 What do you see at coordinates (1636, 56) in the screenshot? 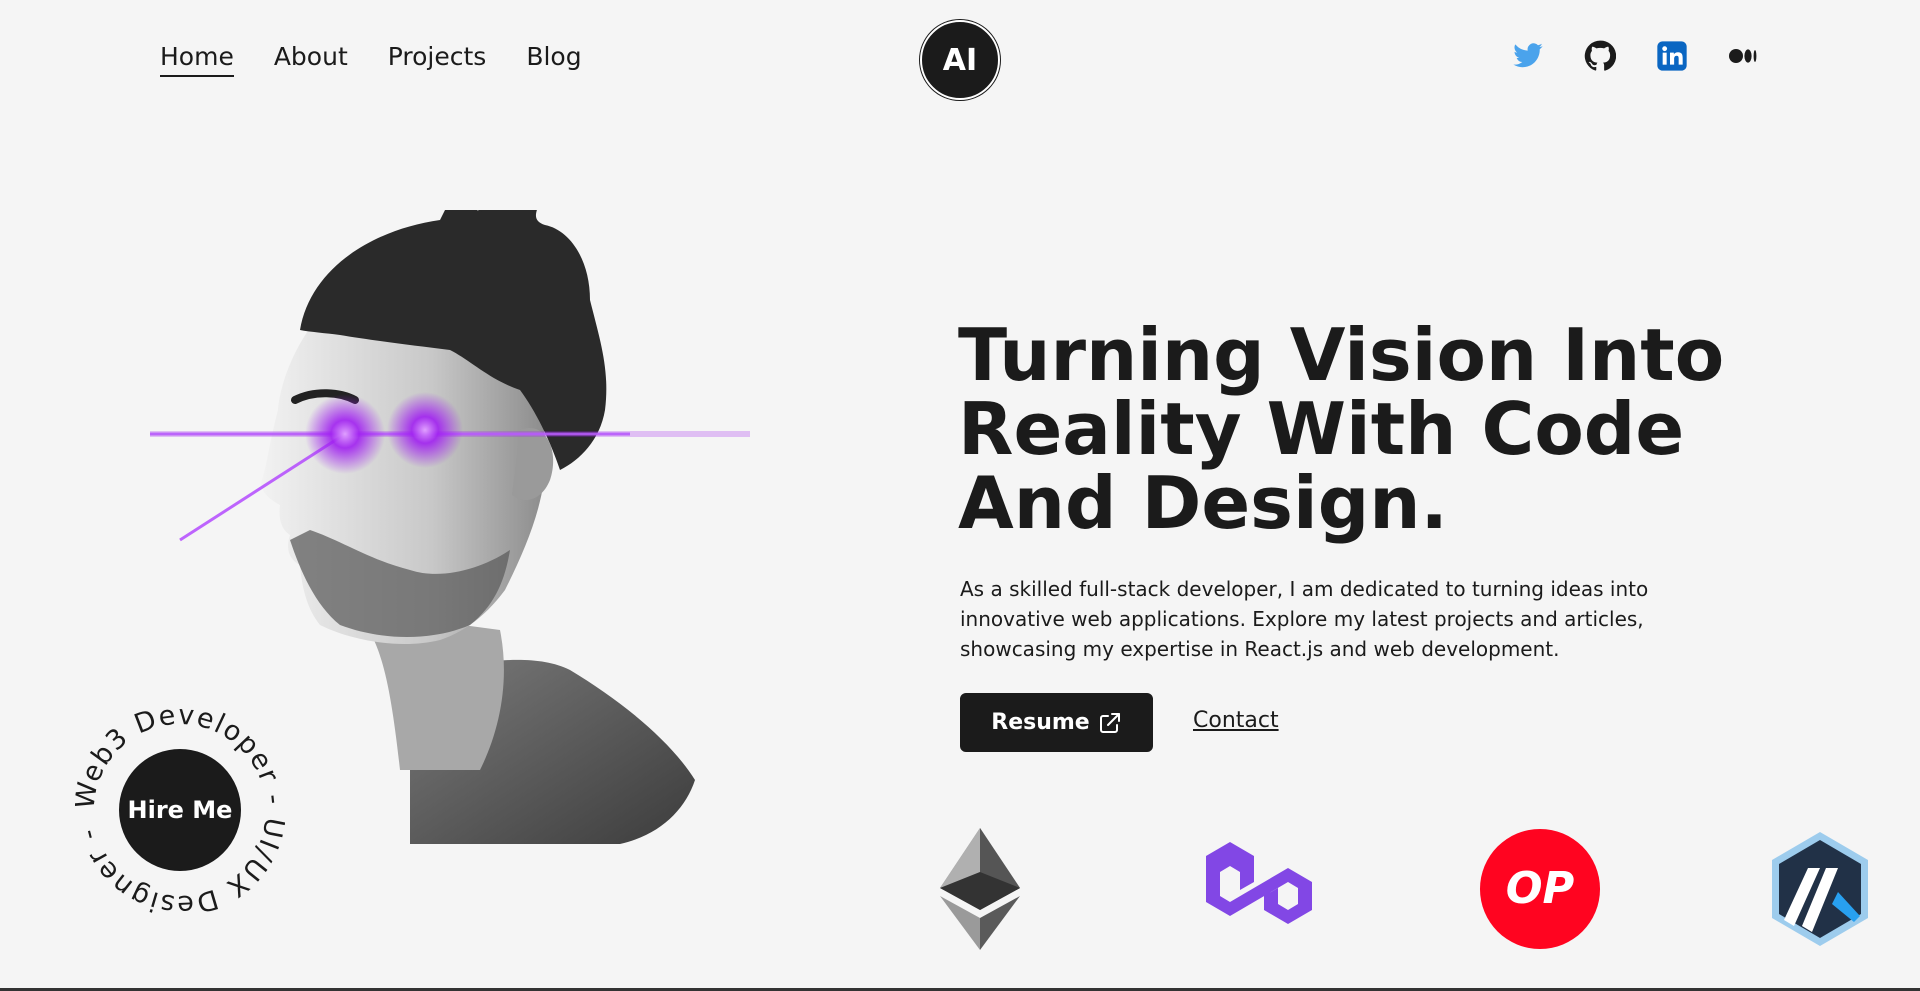
I see `social-links` at bounding box center [1636, 56].